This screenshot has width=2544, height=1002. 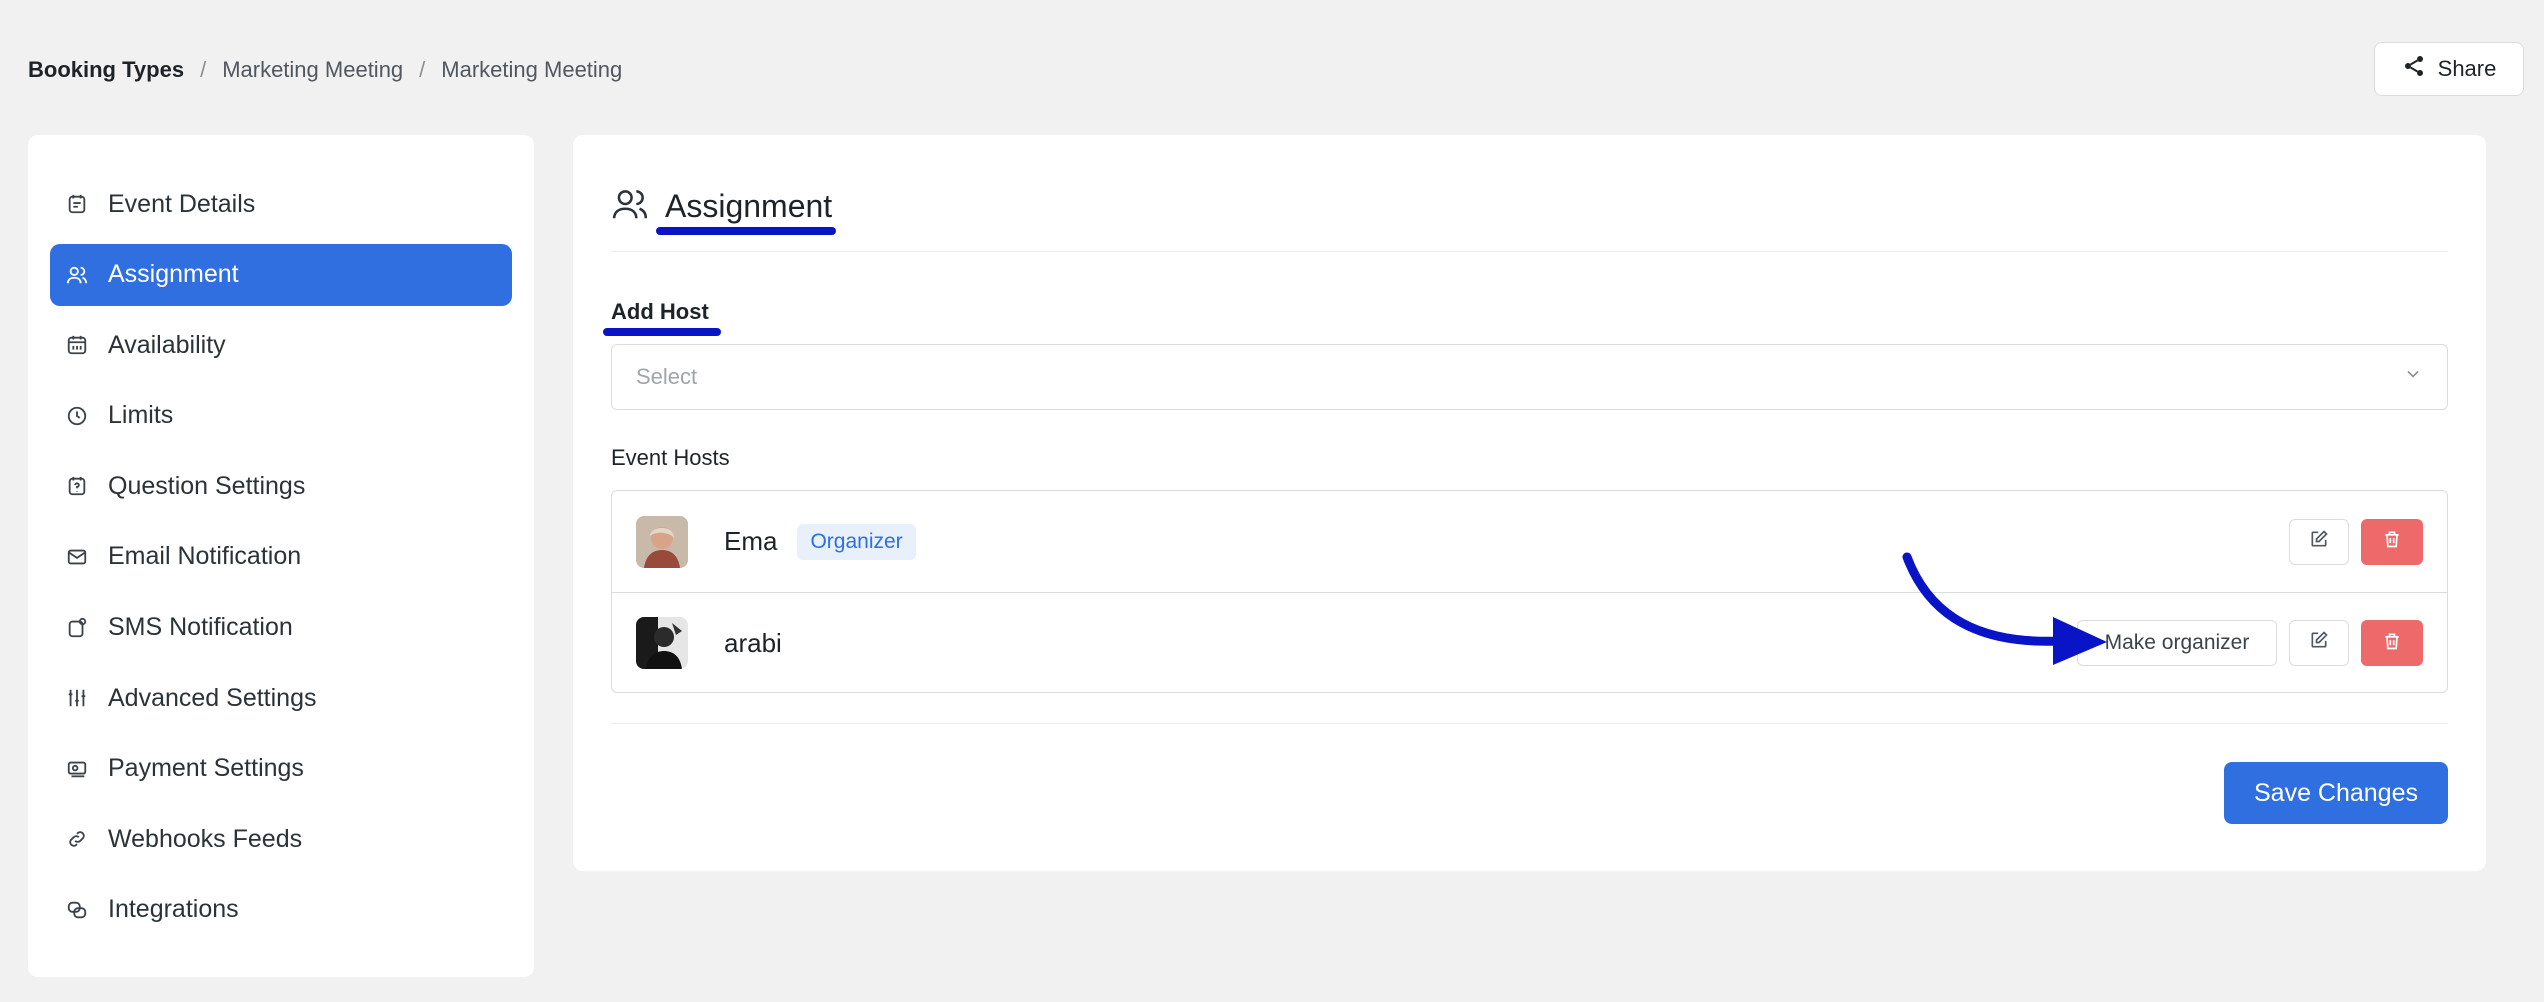 I want to click on host-name: arabi, so click(x=753, y=642).